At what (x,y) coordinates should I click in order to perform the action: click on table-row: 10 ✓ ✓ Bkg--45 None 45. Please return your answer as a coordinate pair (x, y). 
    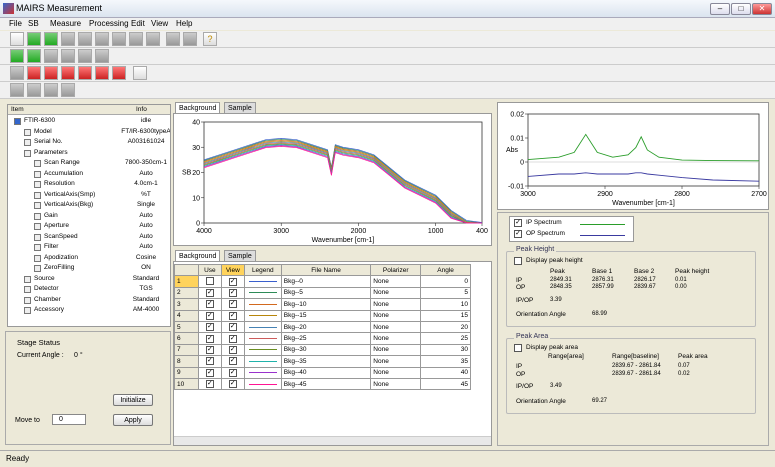
    Looking at the image, I should click on (322, 384).